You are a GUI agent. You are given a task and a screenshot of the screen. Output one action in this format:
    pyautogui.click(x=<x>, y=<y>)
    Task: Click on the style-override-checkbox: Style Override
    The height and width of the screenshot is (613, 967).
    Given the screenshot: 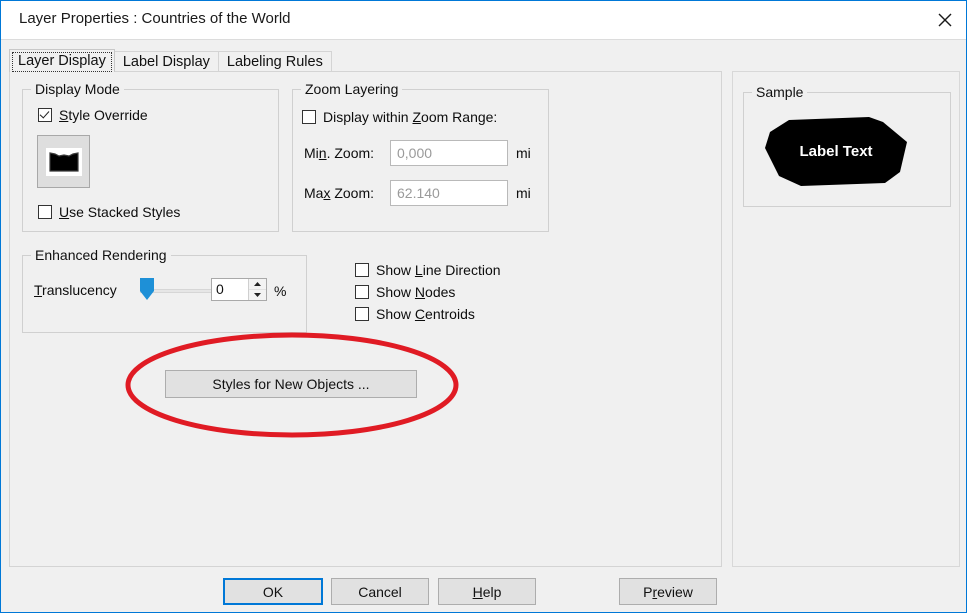 What is the action you would take?
    pyautogui.click(x=93, y=115)
    